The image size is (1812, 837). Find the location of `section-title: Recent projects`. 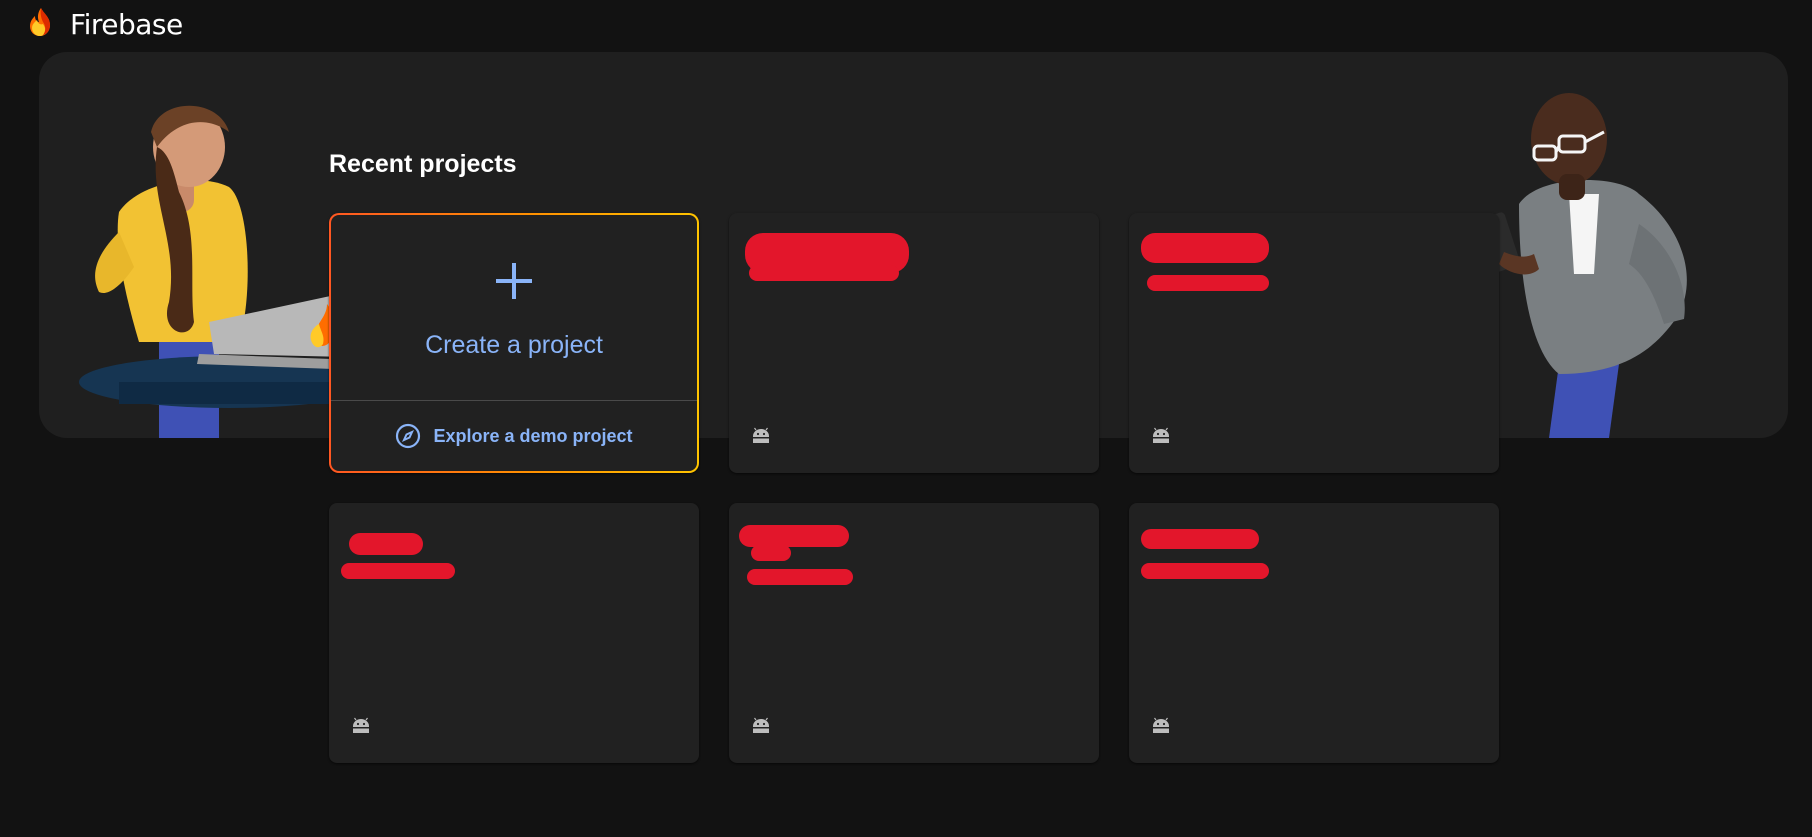

section-title: Recent projects is located at coordinates (423, 164).